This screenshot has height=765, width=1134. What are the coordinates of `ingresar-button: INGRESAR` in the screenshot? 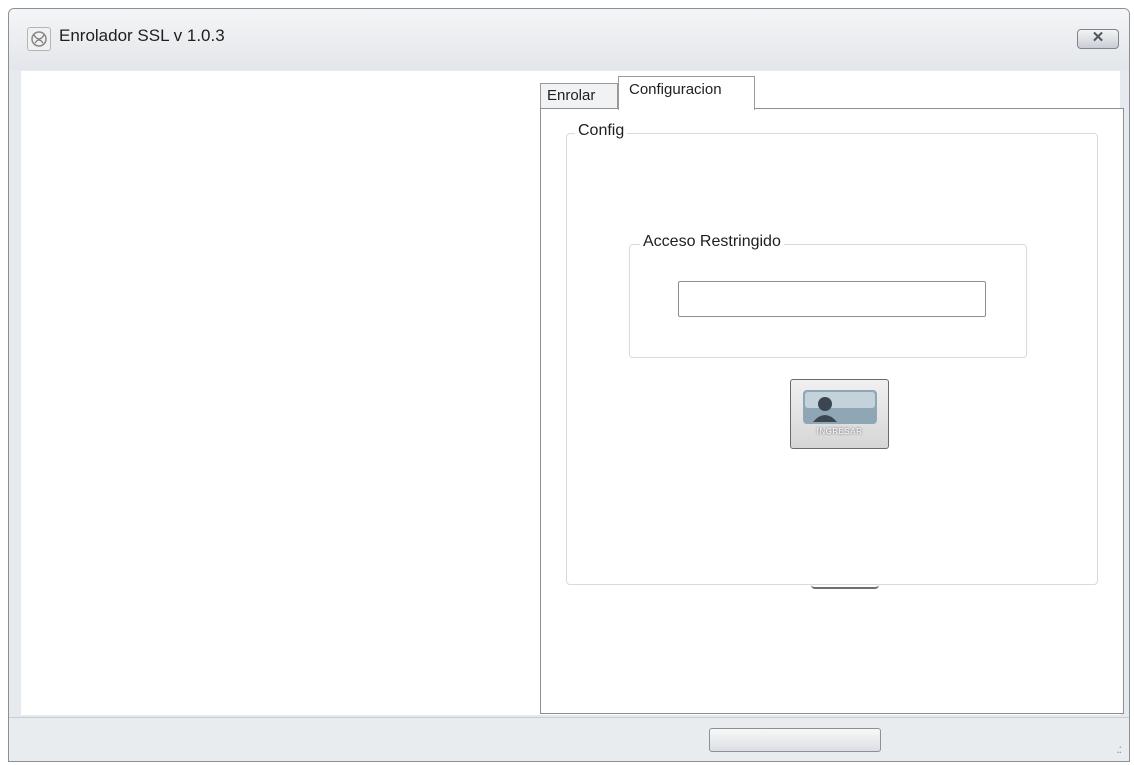 It's located at (839, 414).